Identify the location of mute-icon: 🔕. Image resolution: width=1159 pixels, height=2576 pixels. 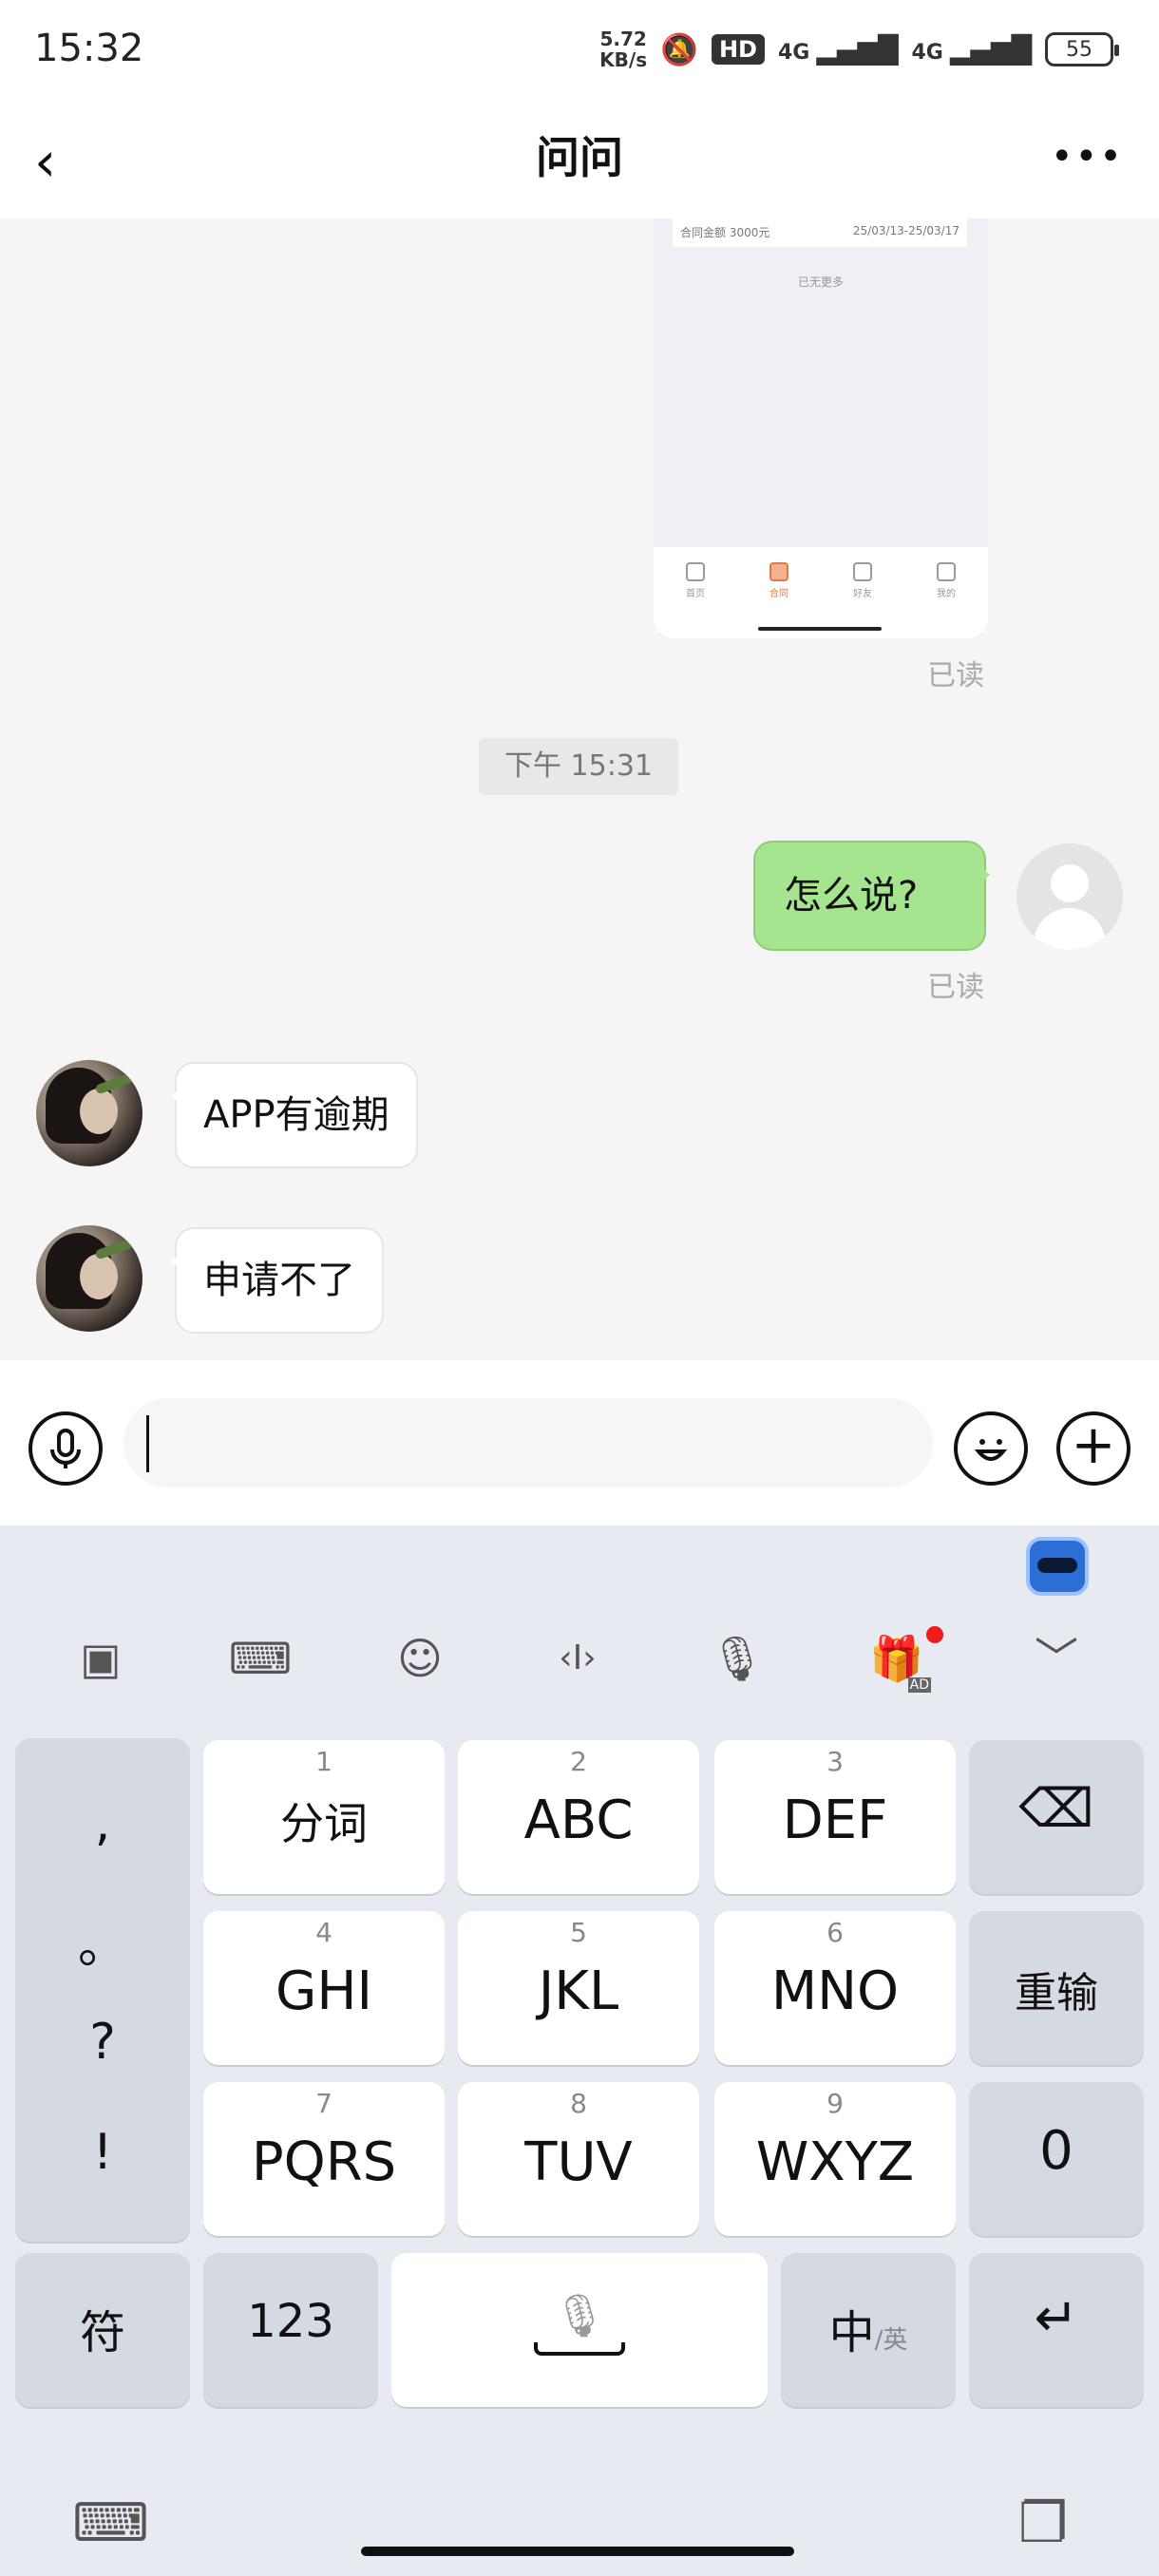
(679, 49).